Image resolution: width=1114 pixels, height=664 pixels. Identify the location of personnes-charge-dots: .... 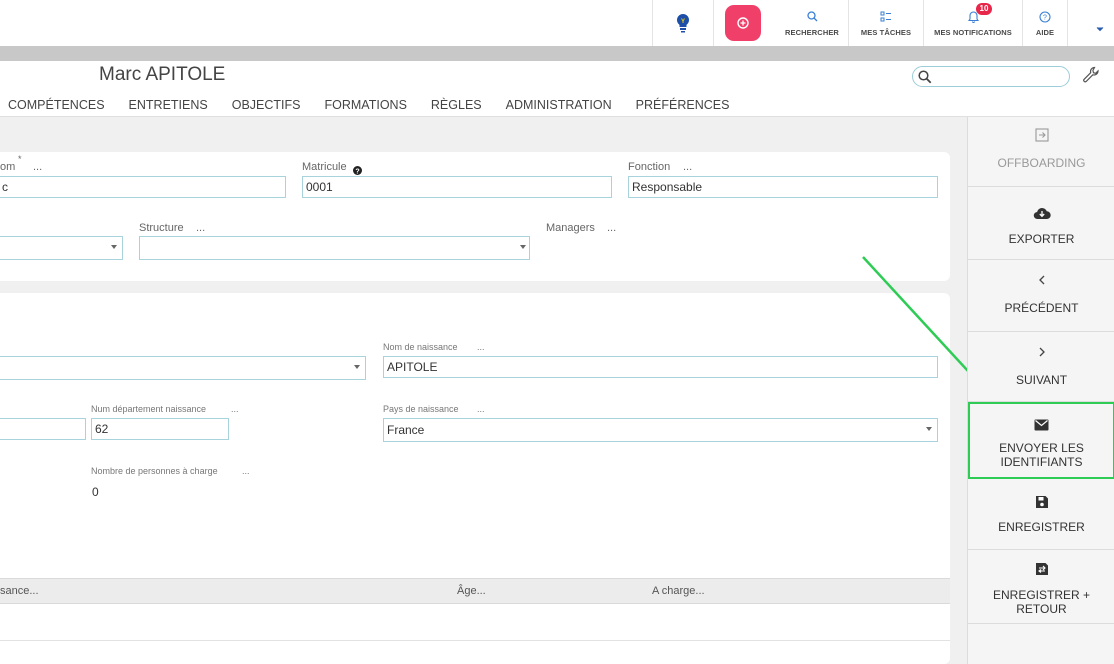
(246, 471).